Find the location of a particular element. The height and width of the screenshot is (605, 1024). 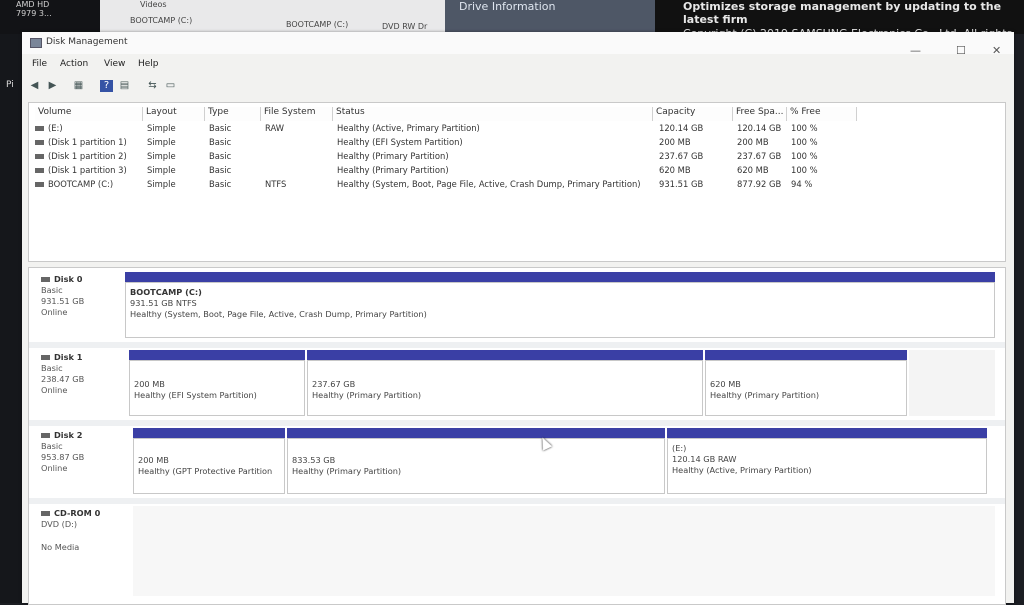

status-cell: Healthy (Active, Primary Partition) is located at coordinates (408, 128).